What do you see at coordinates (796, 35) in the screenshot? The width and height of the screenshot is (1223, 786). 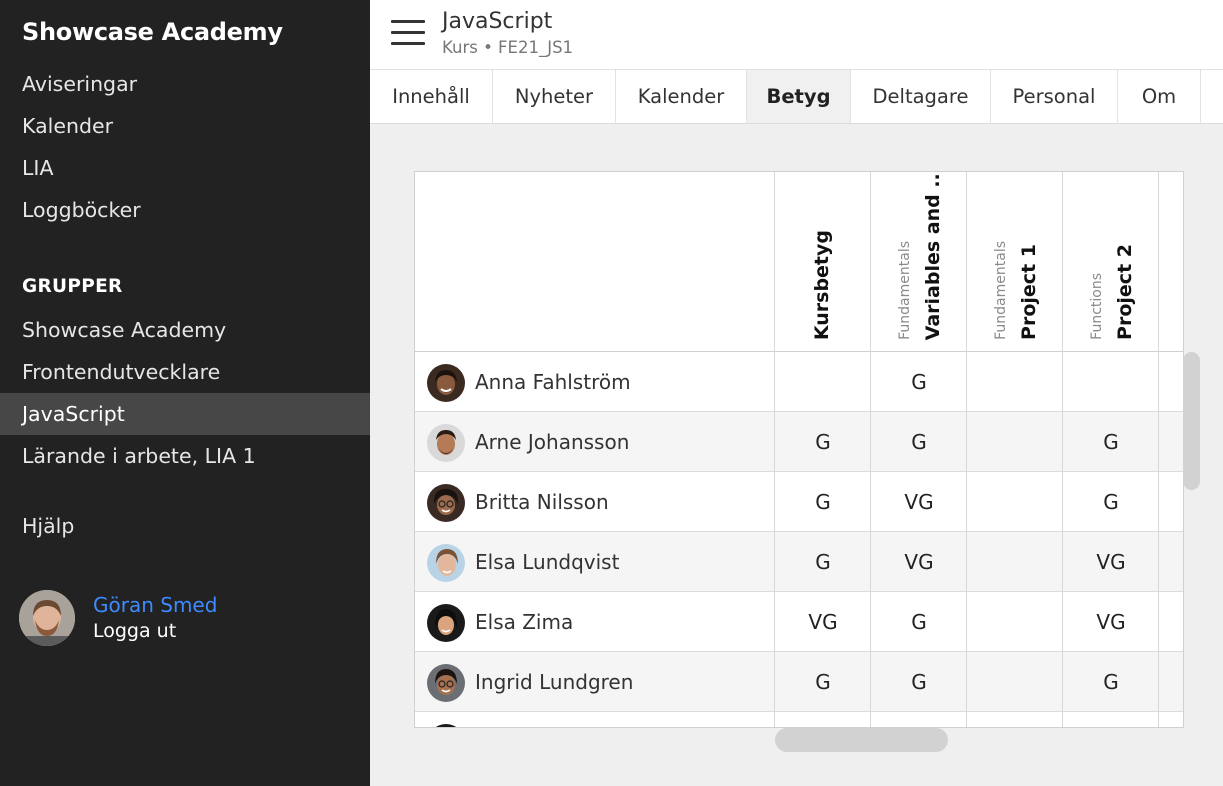 I see `course-header: JavaScript Kurs • FE21_JS1` at bounding box center [796, 35].